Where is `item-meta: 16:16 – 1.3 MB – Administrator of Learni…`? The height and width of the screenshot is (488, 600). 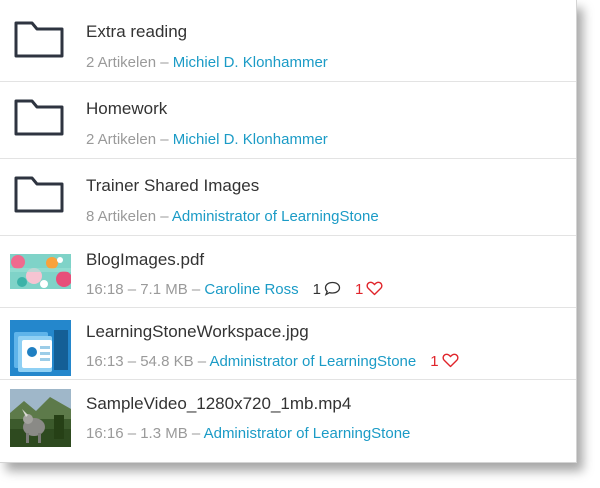
item-meta: 16:16 – 1.3 MB – Administrator of Learni… is located at coordinates (248, 433).